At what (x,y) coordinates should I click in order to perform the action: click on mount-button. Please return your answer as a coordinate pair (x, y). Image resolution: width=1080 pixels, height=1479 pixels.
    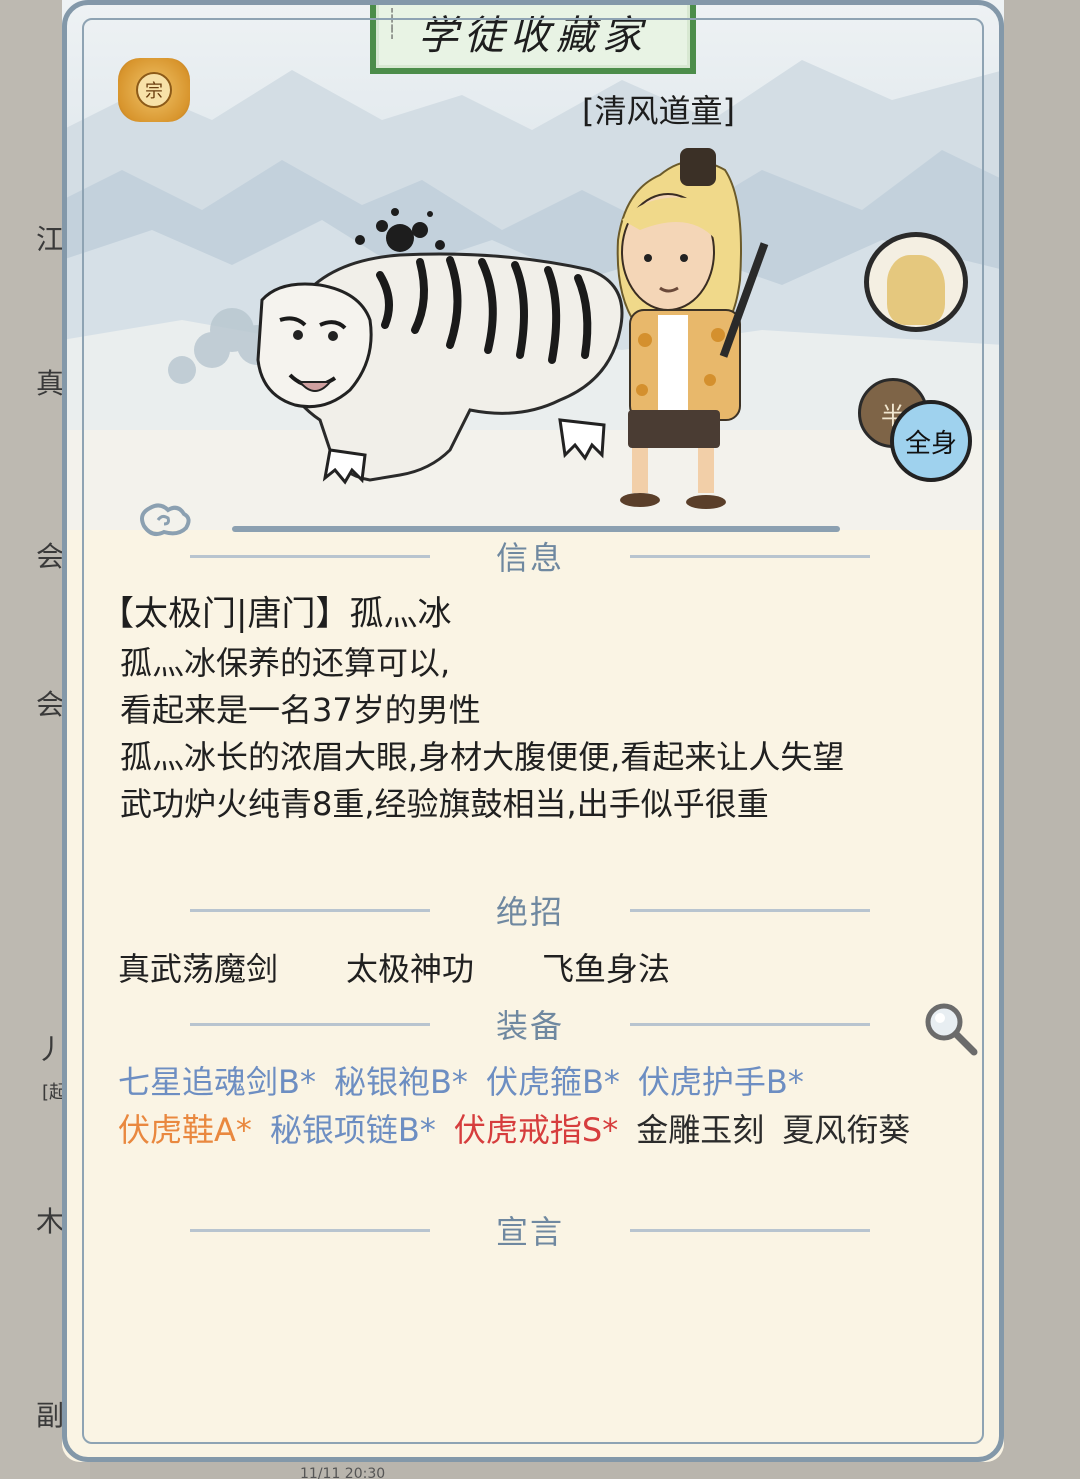
    Looking at the image, I should click on (916, 282).